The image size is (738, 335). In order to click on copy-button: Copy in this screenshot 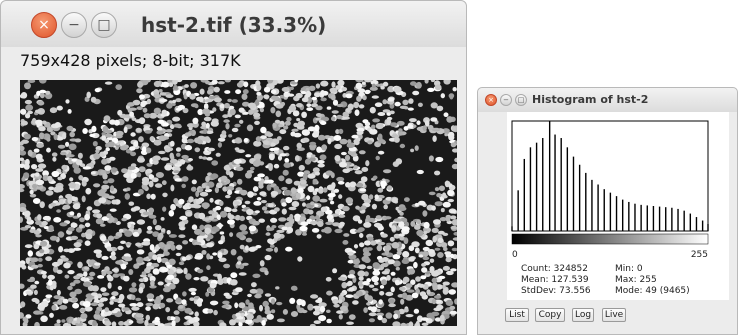, I will do `click(550, 315)`.